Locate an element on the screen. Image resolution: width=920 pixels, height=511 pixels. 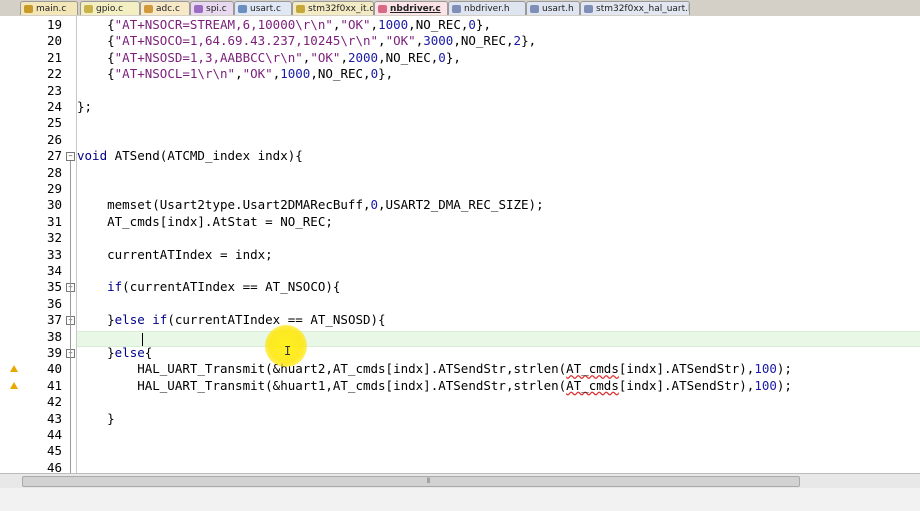
tab-adc-c: adc.c is located at coordinates (165, 8).